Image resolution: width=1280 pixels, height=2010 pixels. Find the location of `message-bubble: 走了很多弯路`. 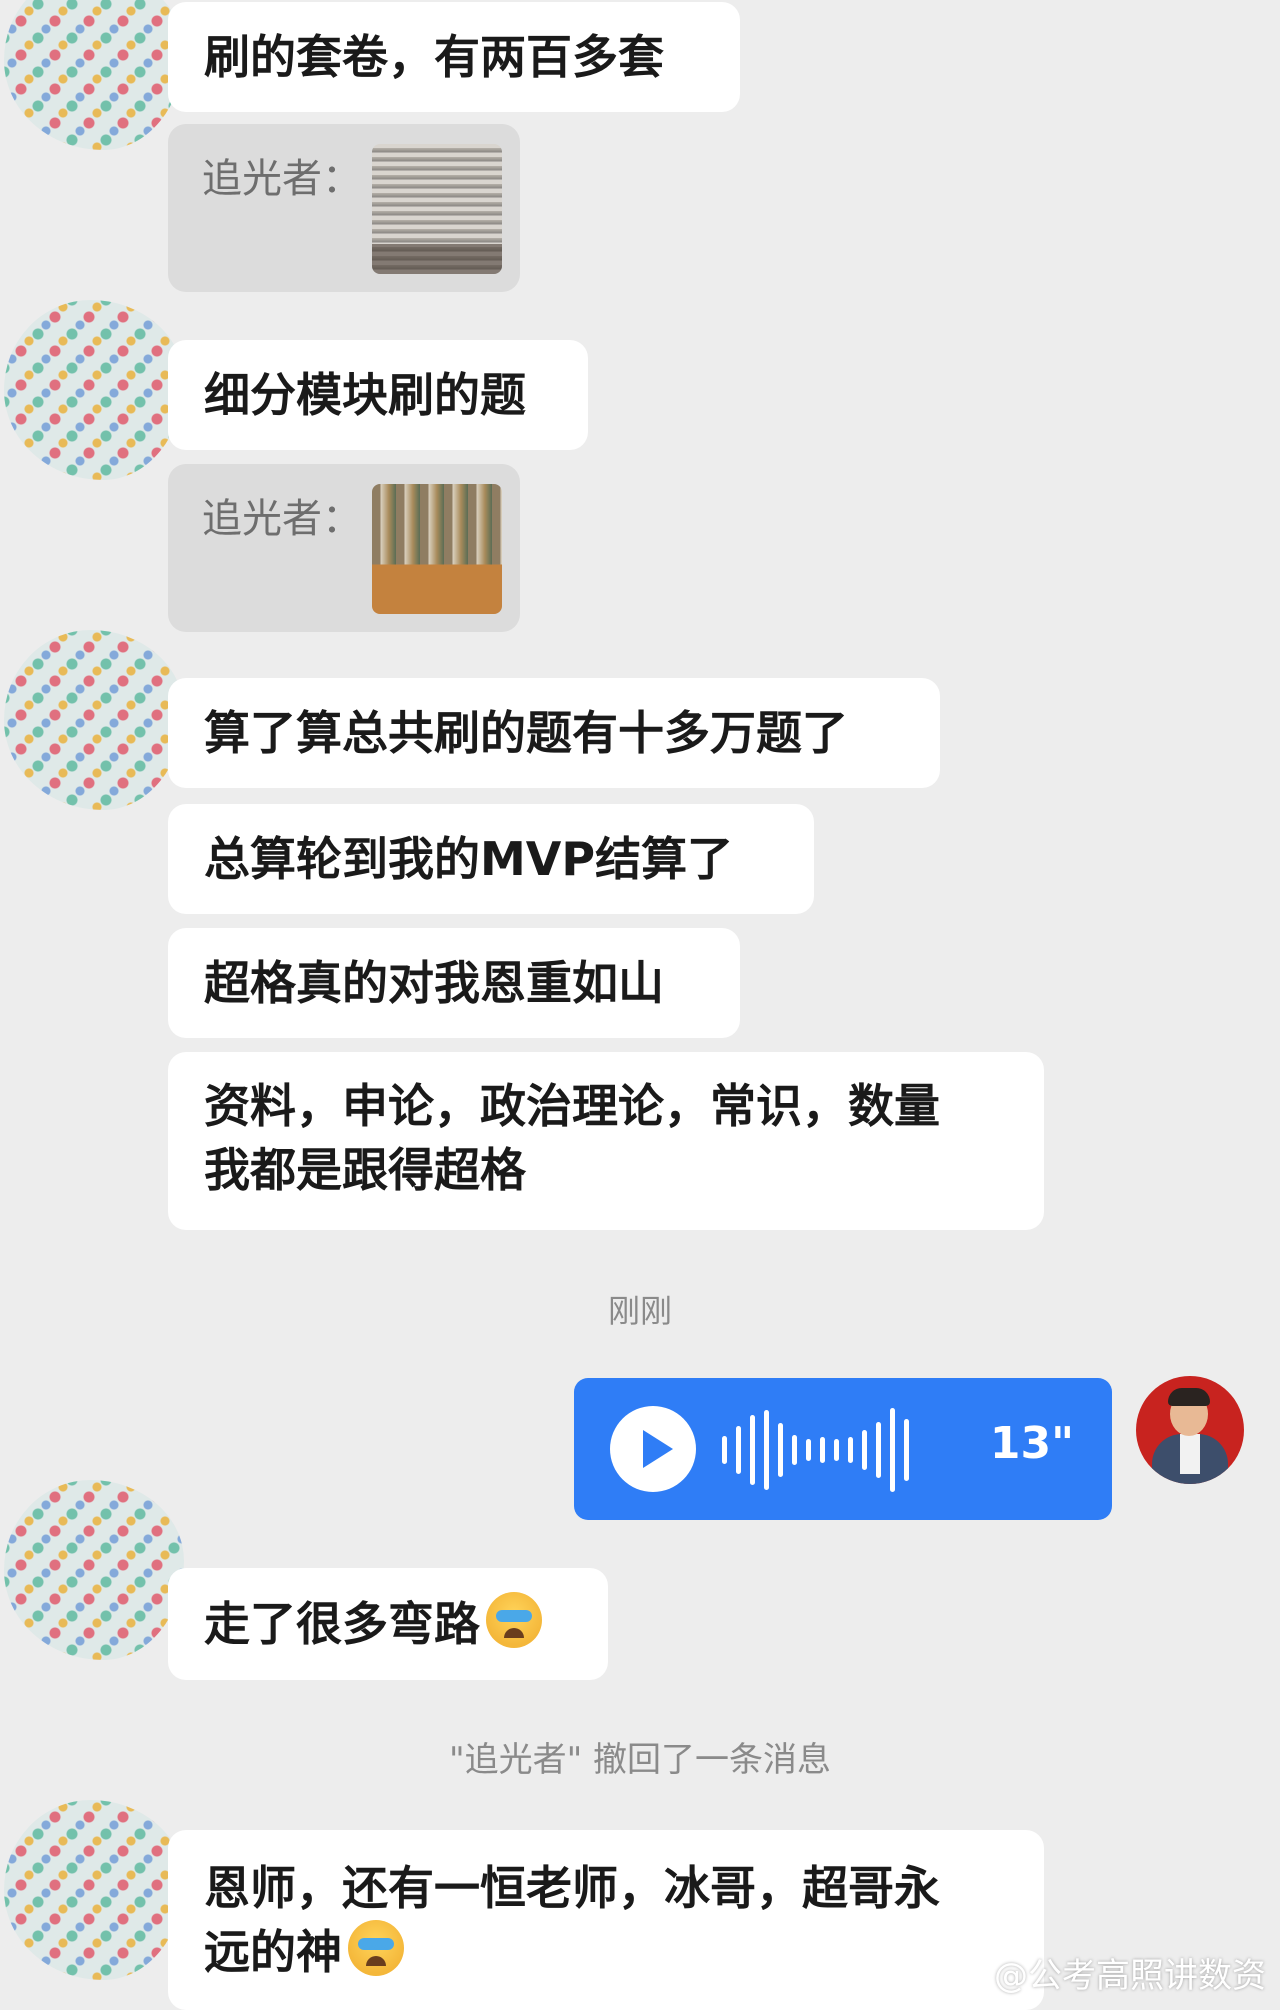

message-bubble: 走了很多弯路 is located at coordinates (388, 1624).